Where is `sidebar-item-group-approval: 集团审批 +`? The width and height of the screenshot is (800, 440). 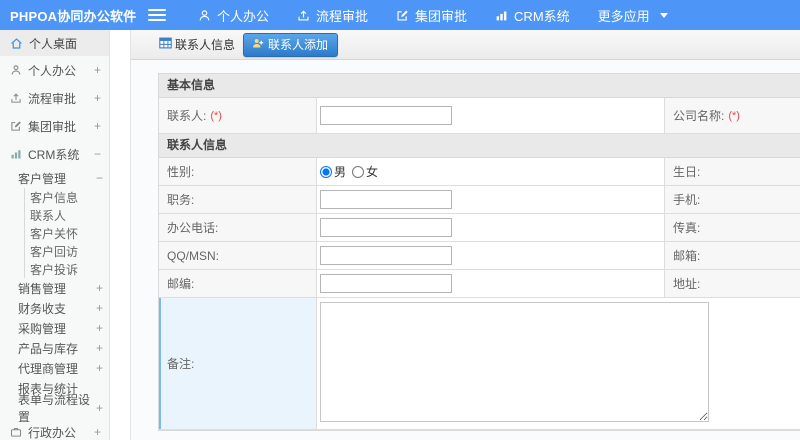
sidebar-item-group-approval: 集团审批 + is located at coordinates (54, 126).